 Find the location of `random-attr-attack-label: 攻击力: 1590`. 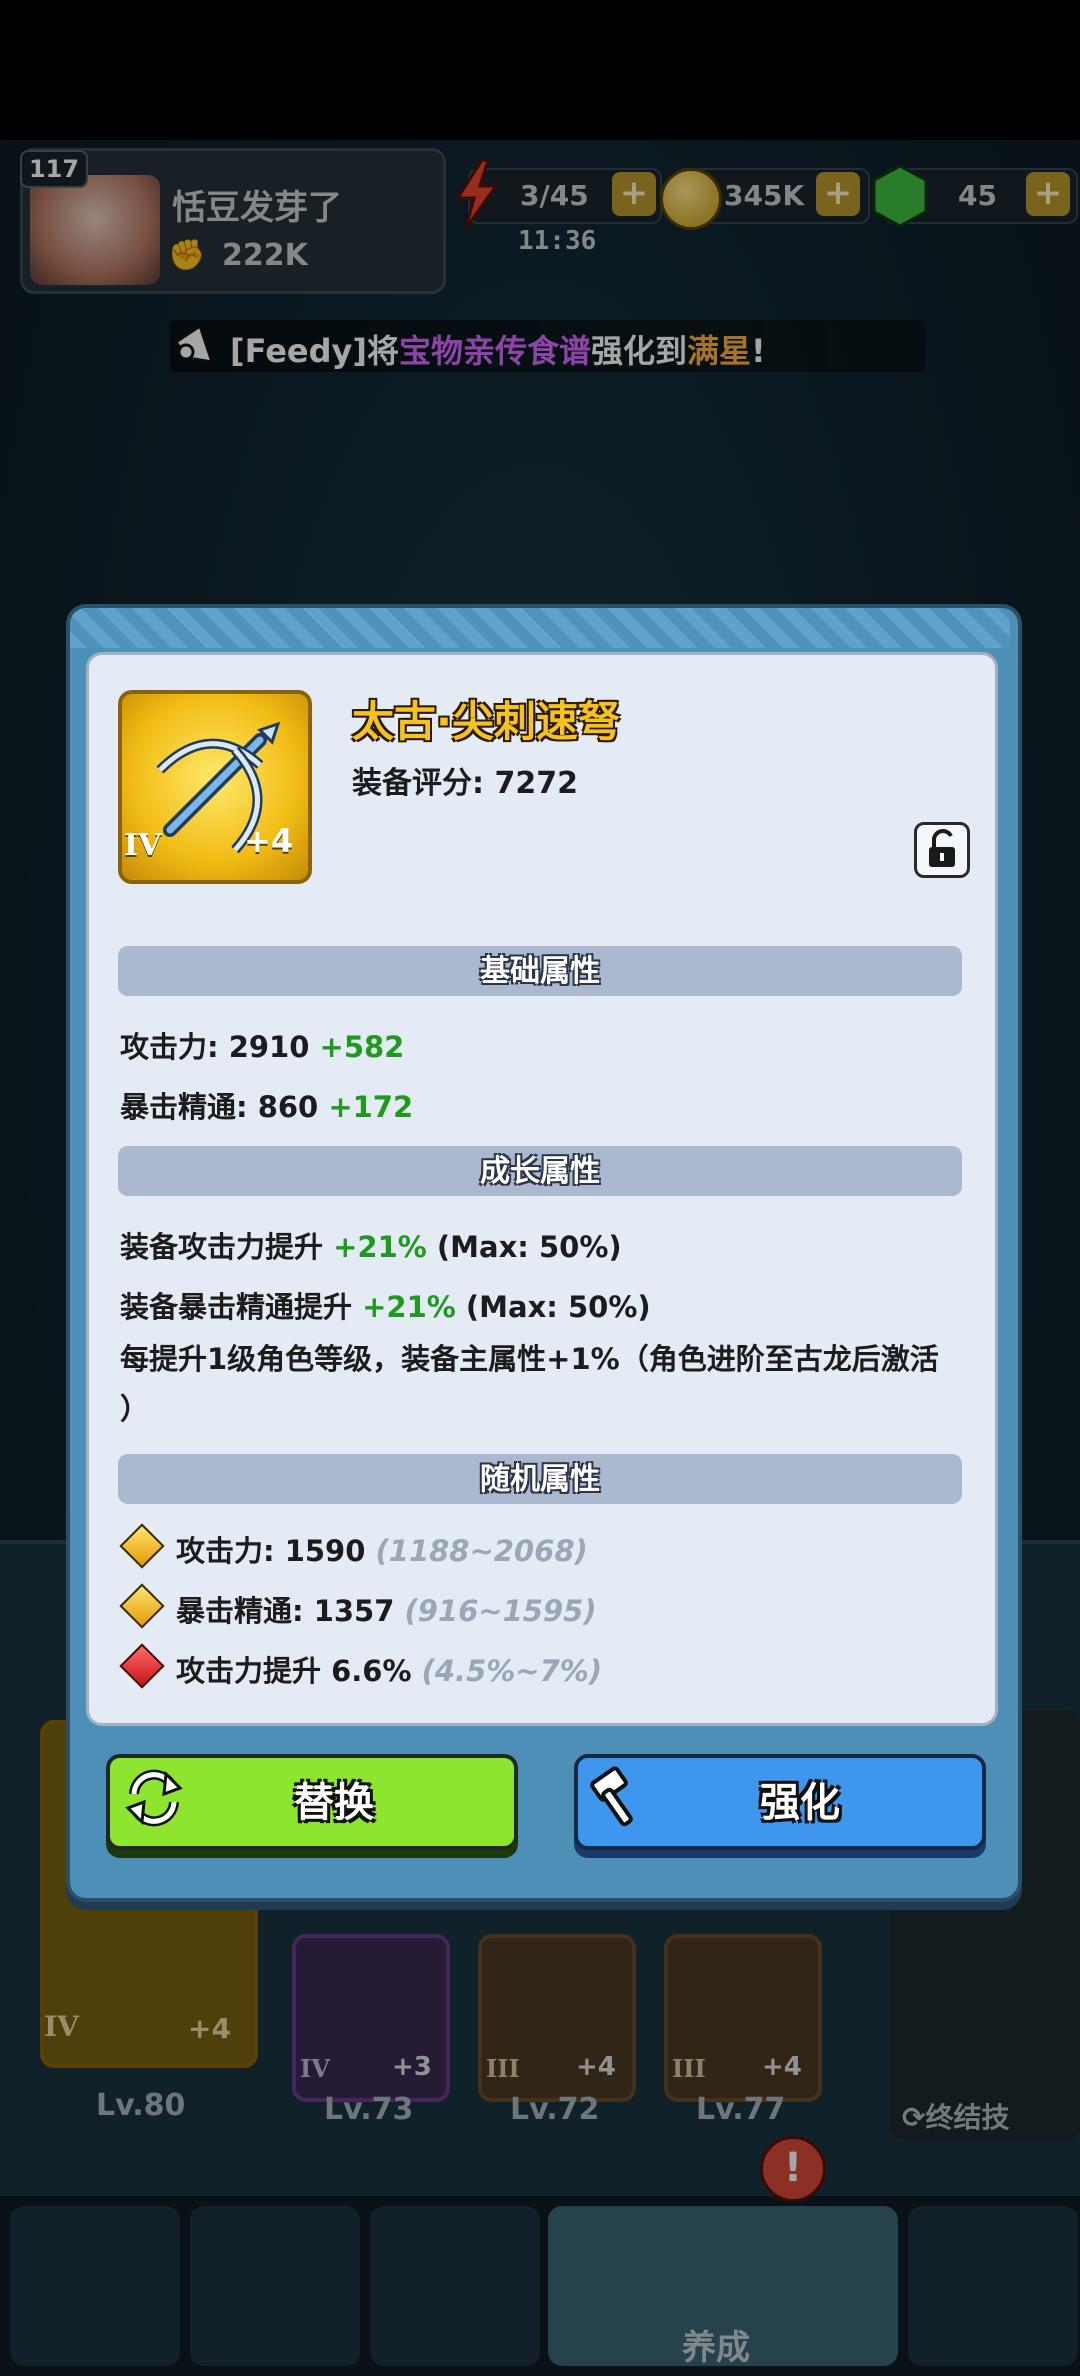

random-attr-attack-label: 攻击力: 1590 is located at coordinates (276, 1551).